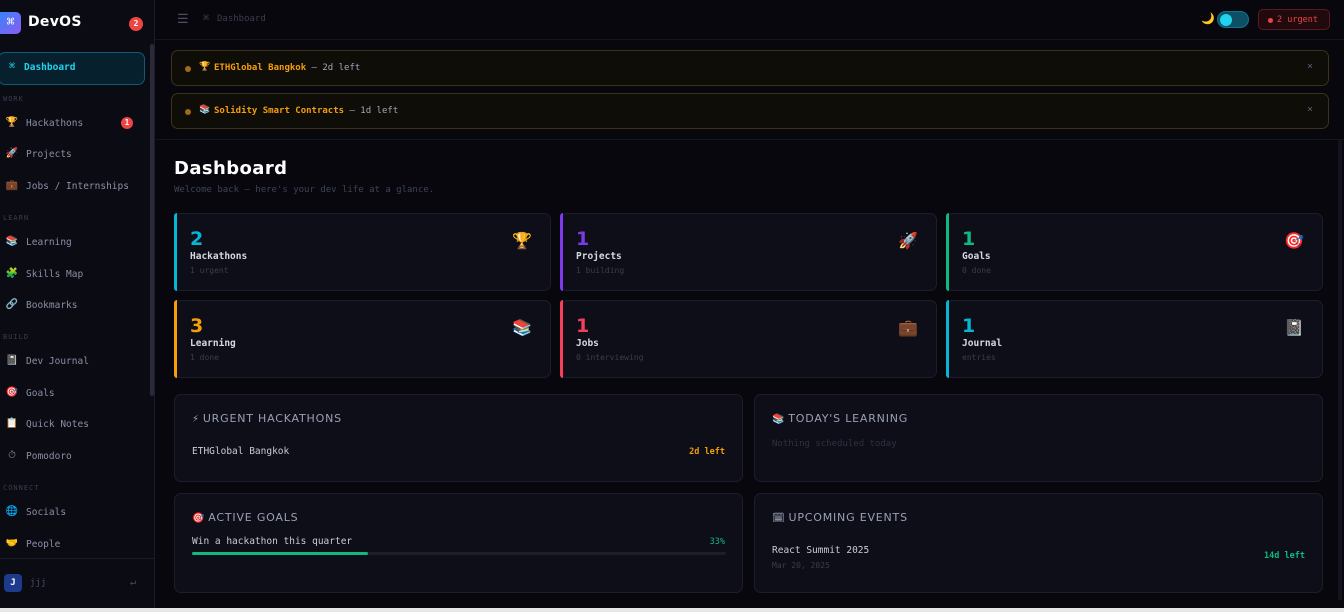 The width and height of the screenshot is (1344, 612). What do you see at coordinates (196, 419) in the screenshot?
I see `lightning-icon: ⚡` at bounding box center [196, 419].